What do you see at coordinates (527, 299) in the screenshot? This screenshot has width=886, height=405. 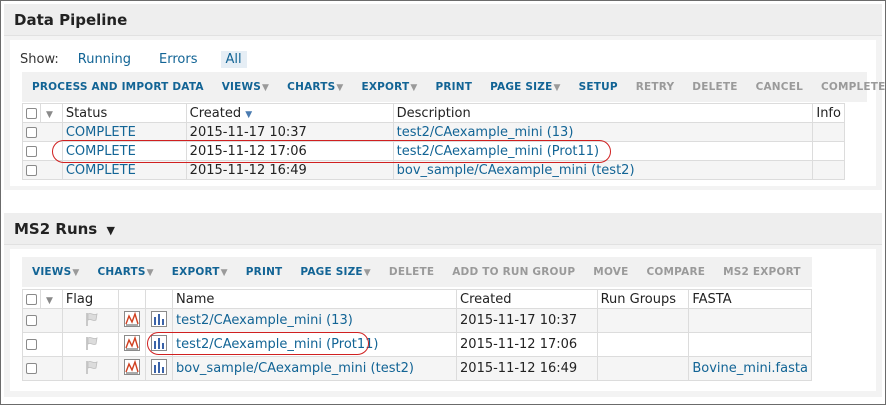 I see `col-created: Created` at bounding box center [527, 299].